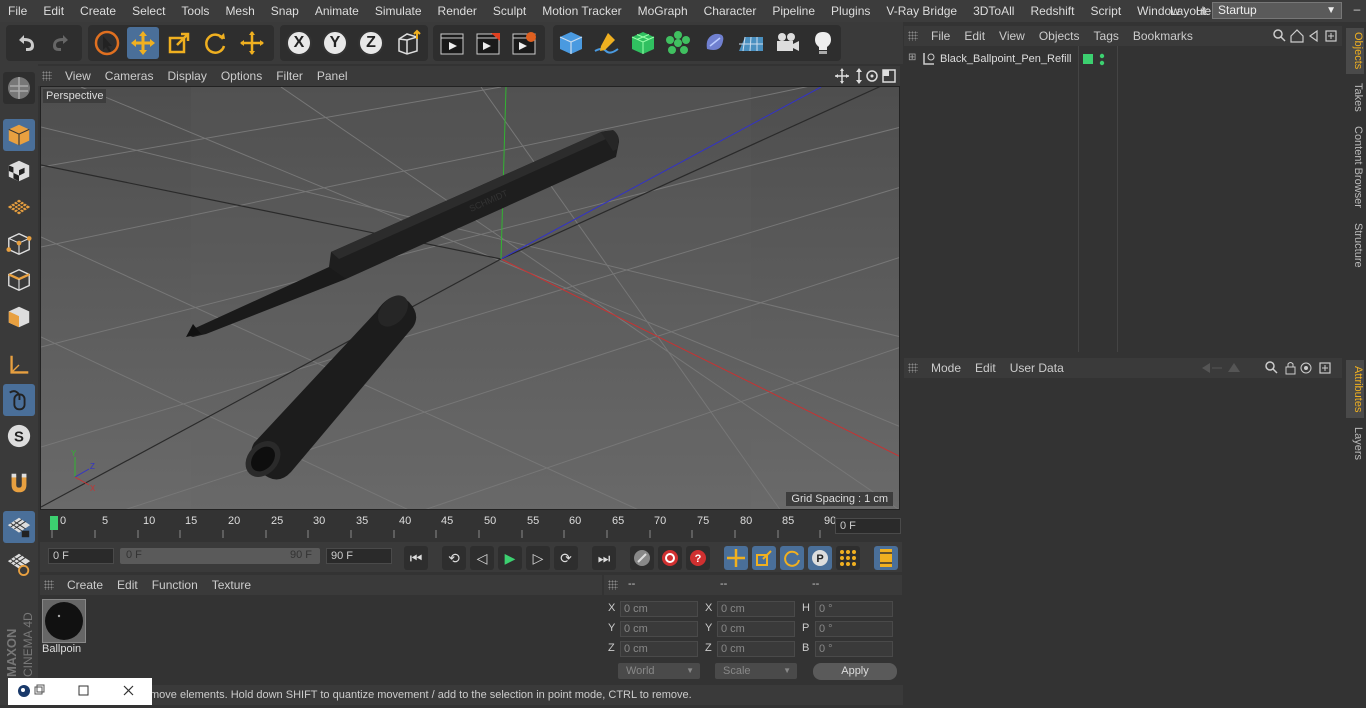 This screenshot has height=708, width=1366. I want to click on menu-select: Select, so click(148, 11).